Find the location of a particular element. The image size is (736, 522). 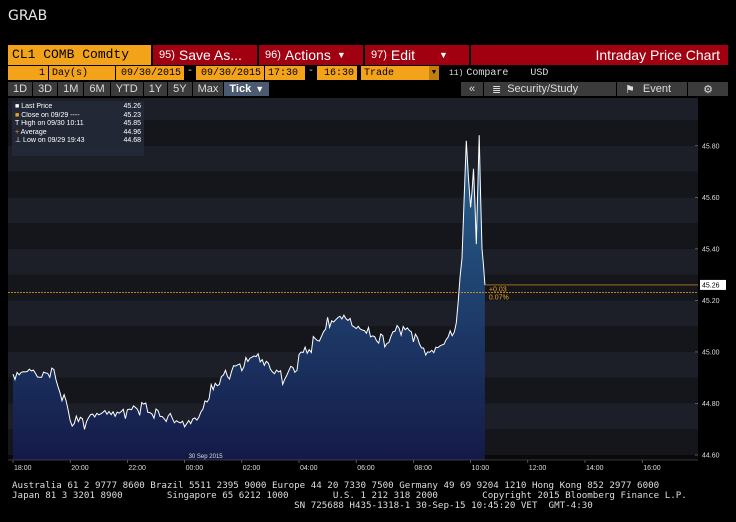

last-price-tag: 45.26 is located at coordinates (713, 284).